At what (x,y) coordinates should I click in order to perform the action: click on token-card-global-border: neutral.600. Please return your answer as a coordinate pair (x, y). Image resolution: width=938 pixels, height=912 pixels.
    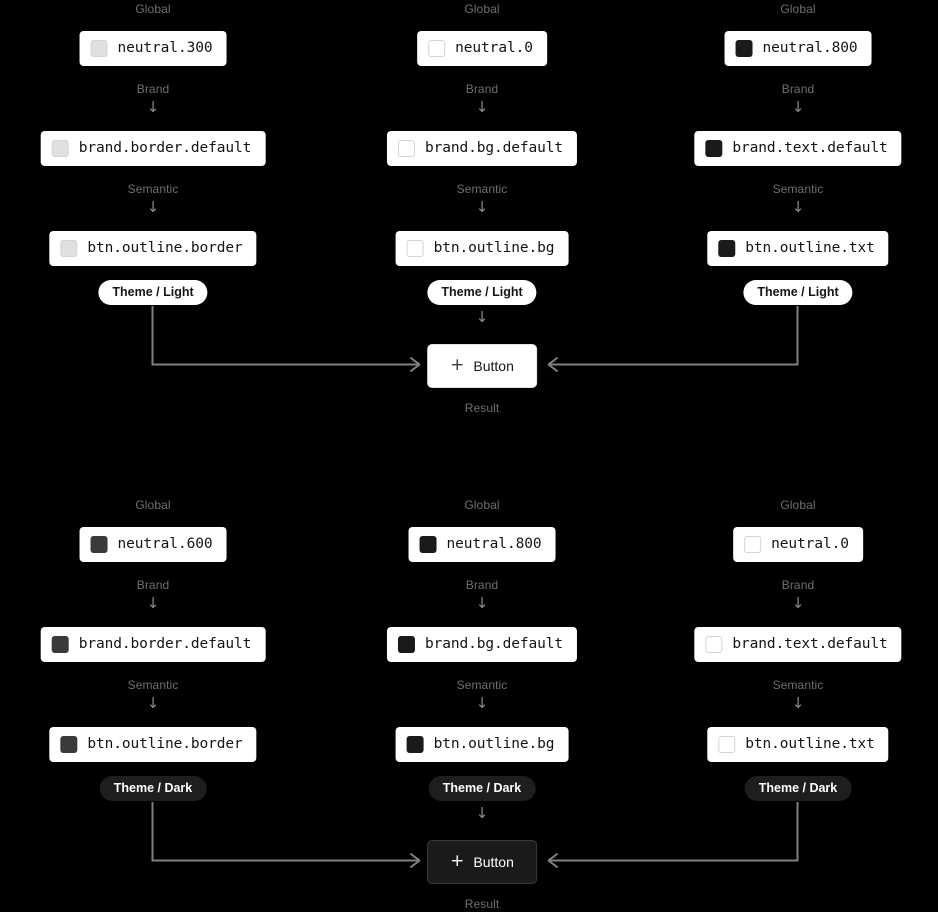
    Looking at the image, I should click on (153, 544).